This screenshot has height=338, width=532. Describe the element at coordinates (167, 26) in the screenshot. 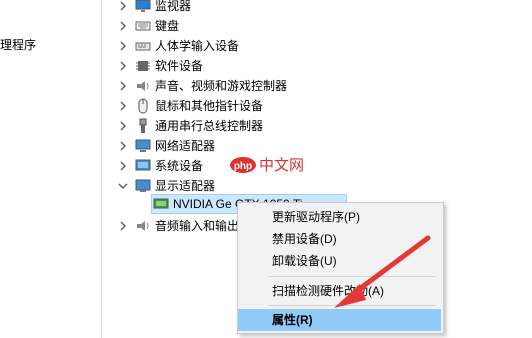

I see `tree-item-label: 键盘` at that location.